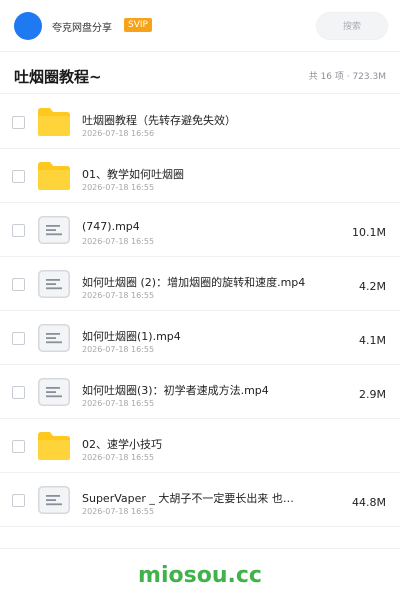 The width and height of the screenshot is (400, 600). Describe the element at coordinates (352, 26) in the screenshot. I see `search-button: 搜索` at that location.